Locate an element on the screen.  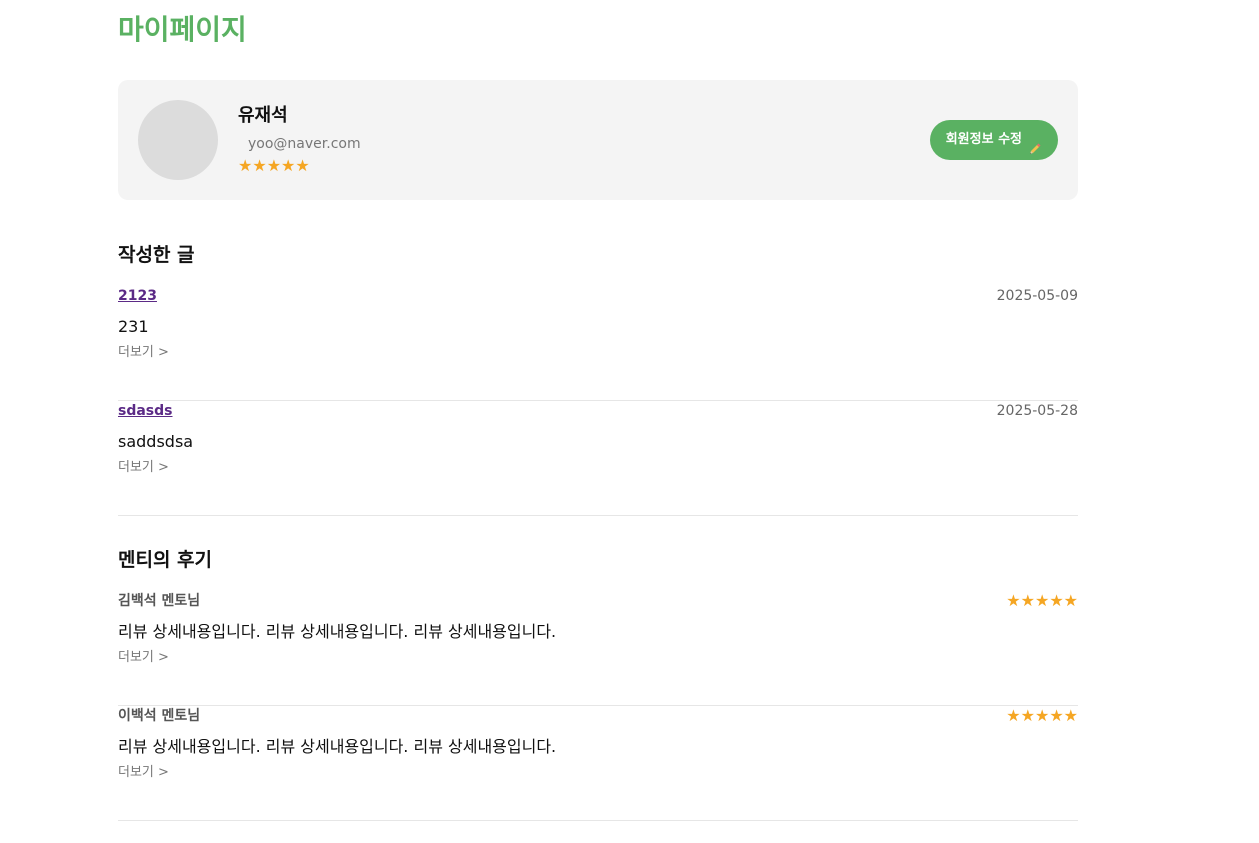
page-title: 마이페이지 is located at coordinates (182, 29).